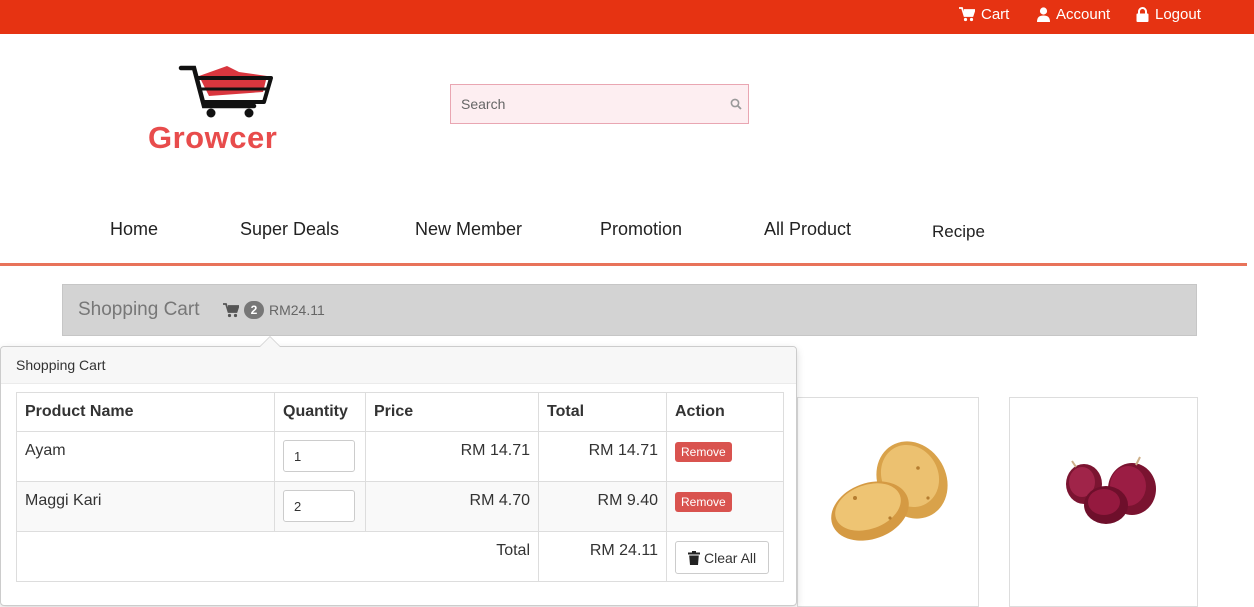 Image resolution: width=1254 pixels, height=607 pixels. Describe the element at coordinates (145, 456) in the screenshot. I see `product-name: Ayam` at that location.